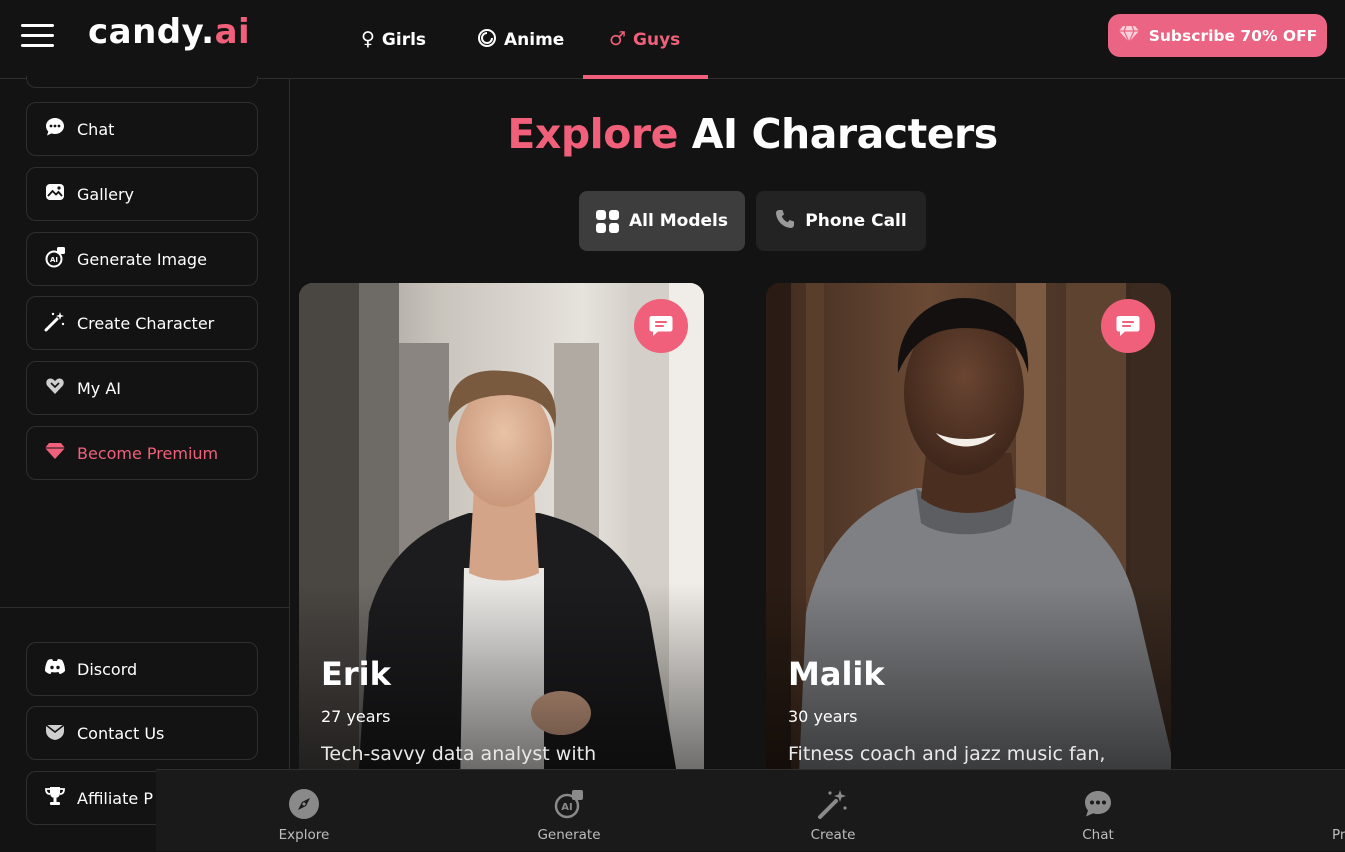  I want to click on sidebar-item-become-premium: Become Premium, so click(142, 453).